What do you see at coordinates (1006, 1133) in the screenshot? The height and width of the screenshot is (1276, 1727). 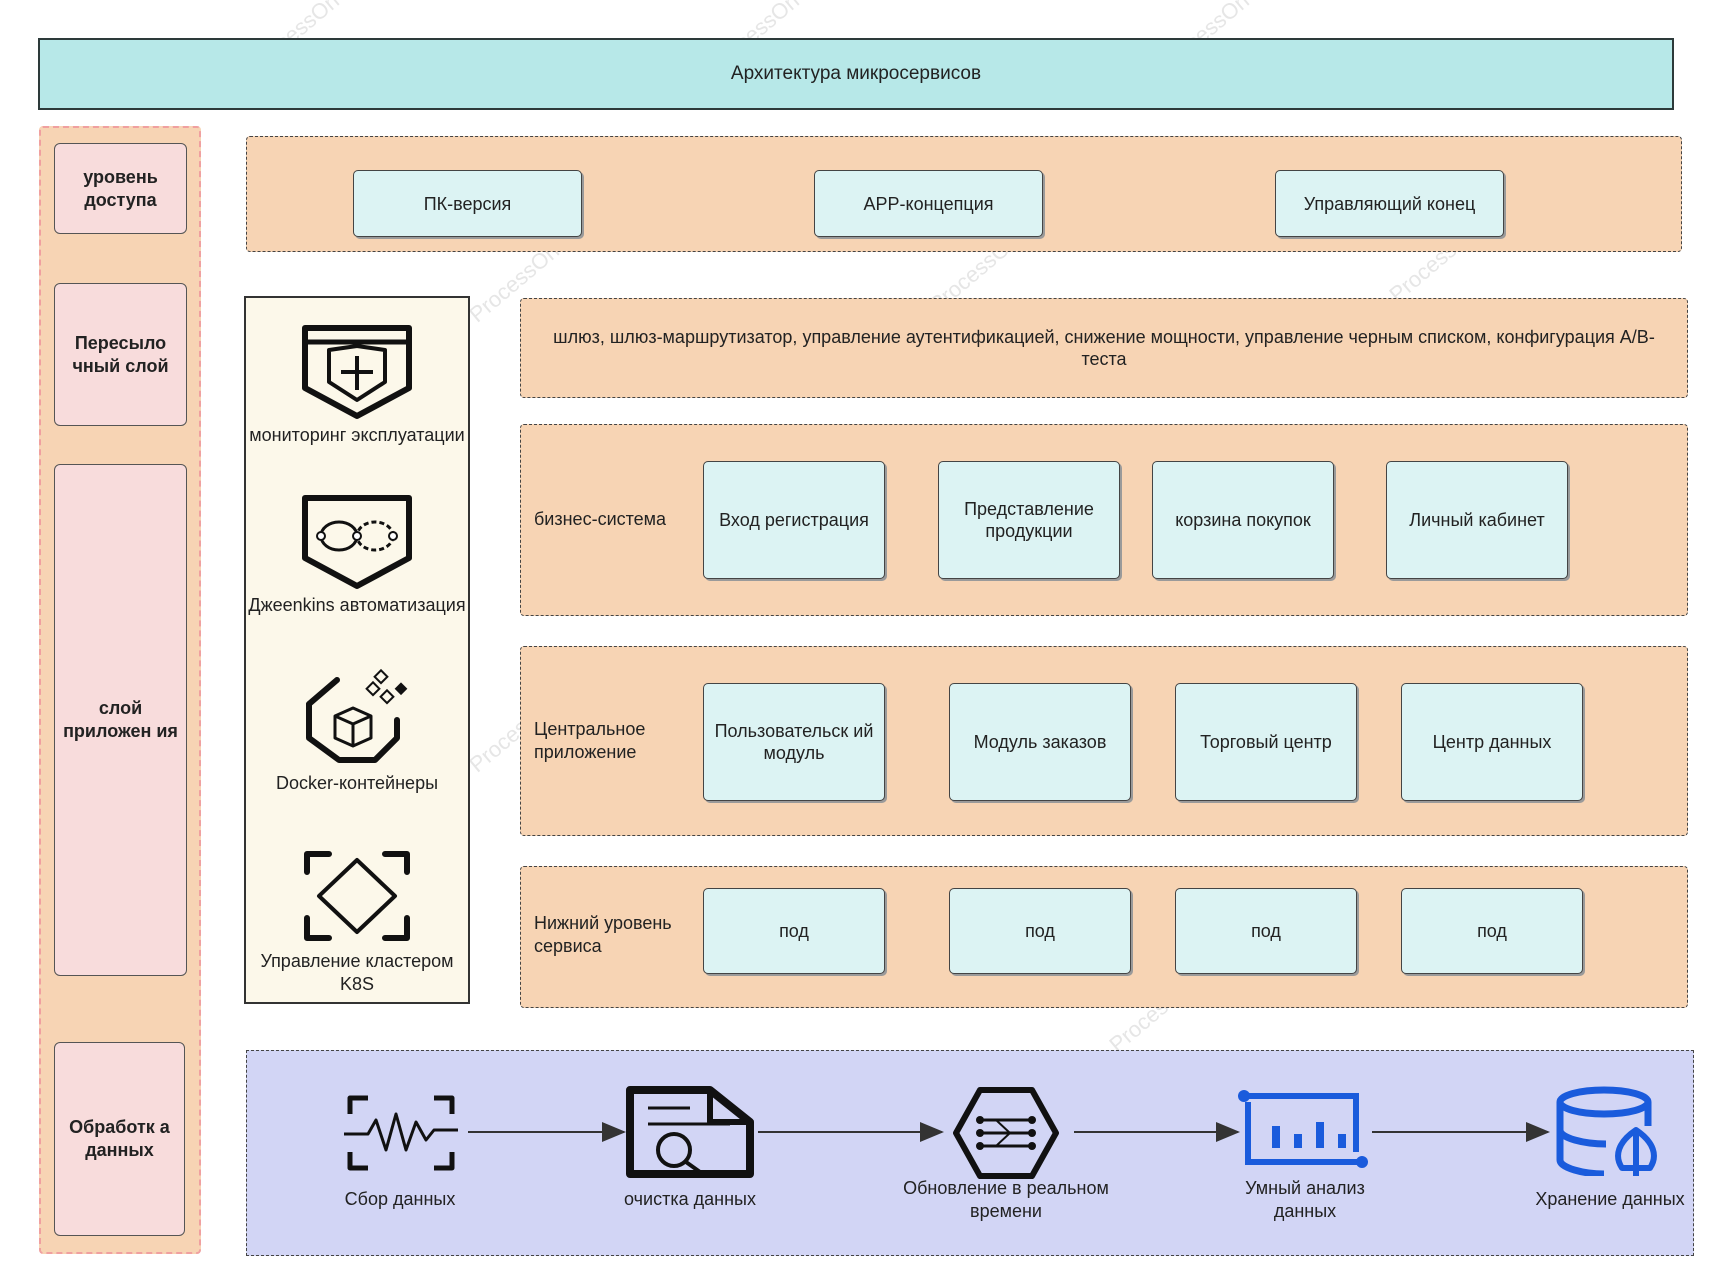 I see `hexagon-network-icon` at bounding box center [1006, 1133].